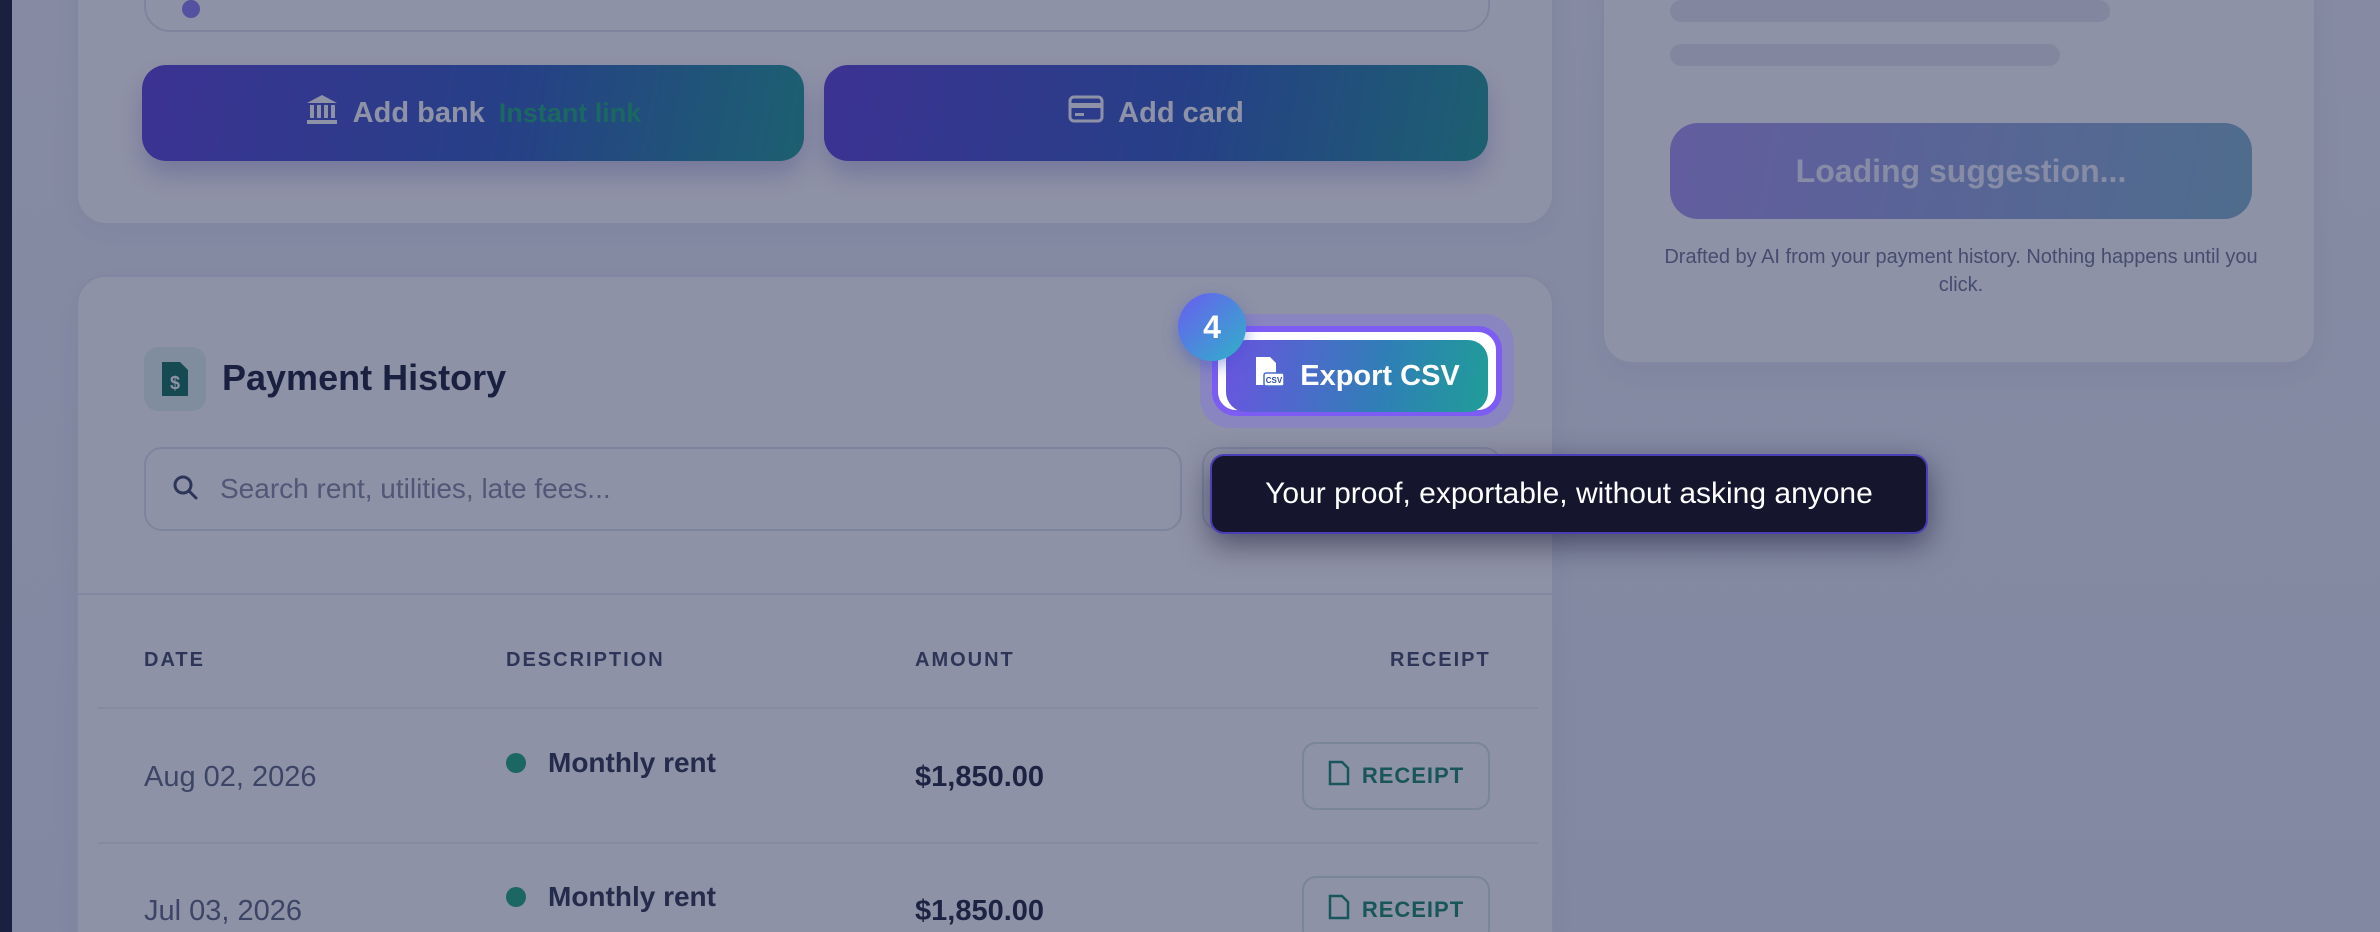  I want to click on column-header-date: DATE, so click(174, 660).